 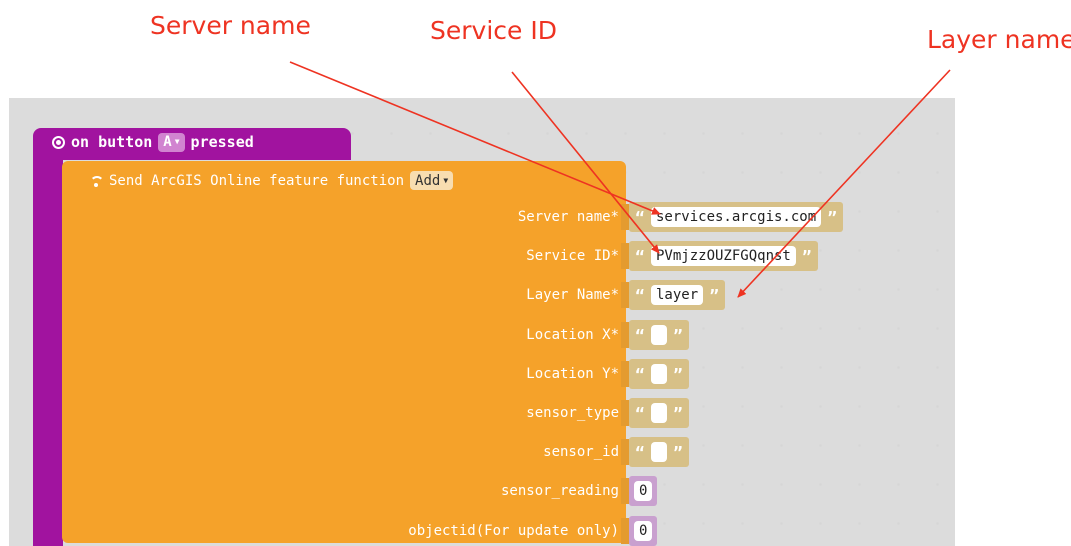 I want to click on wifi-icon, so click(x=96, y=181).